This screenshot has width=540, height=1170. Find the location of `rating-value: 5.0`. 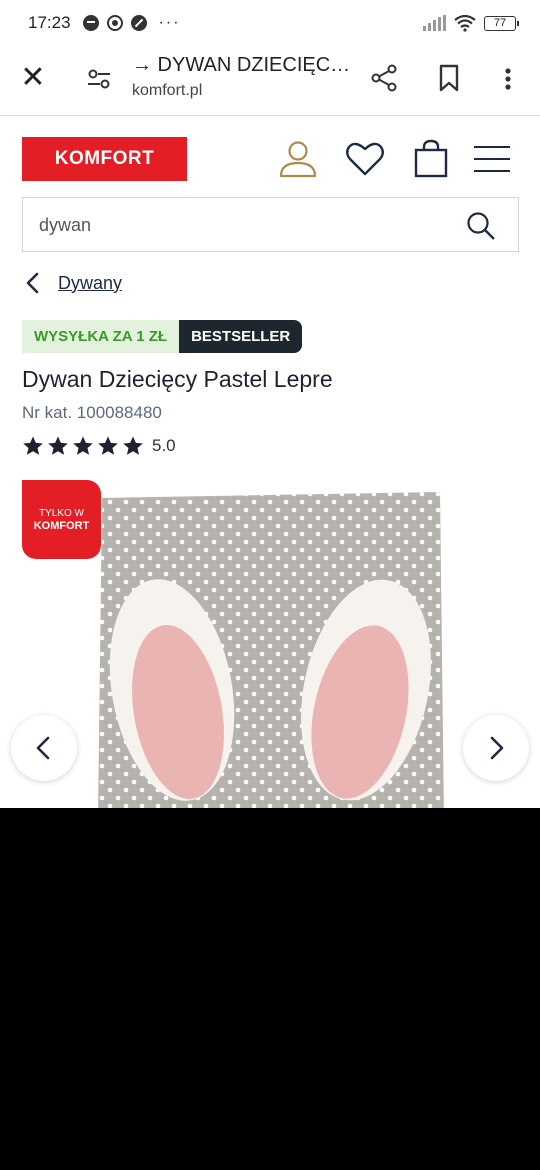

rating-value: 5.0 is located at coordinates (164, 445).